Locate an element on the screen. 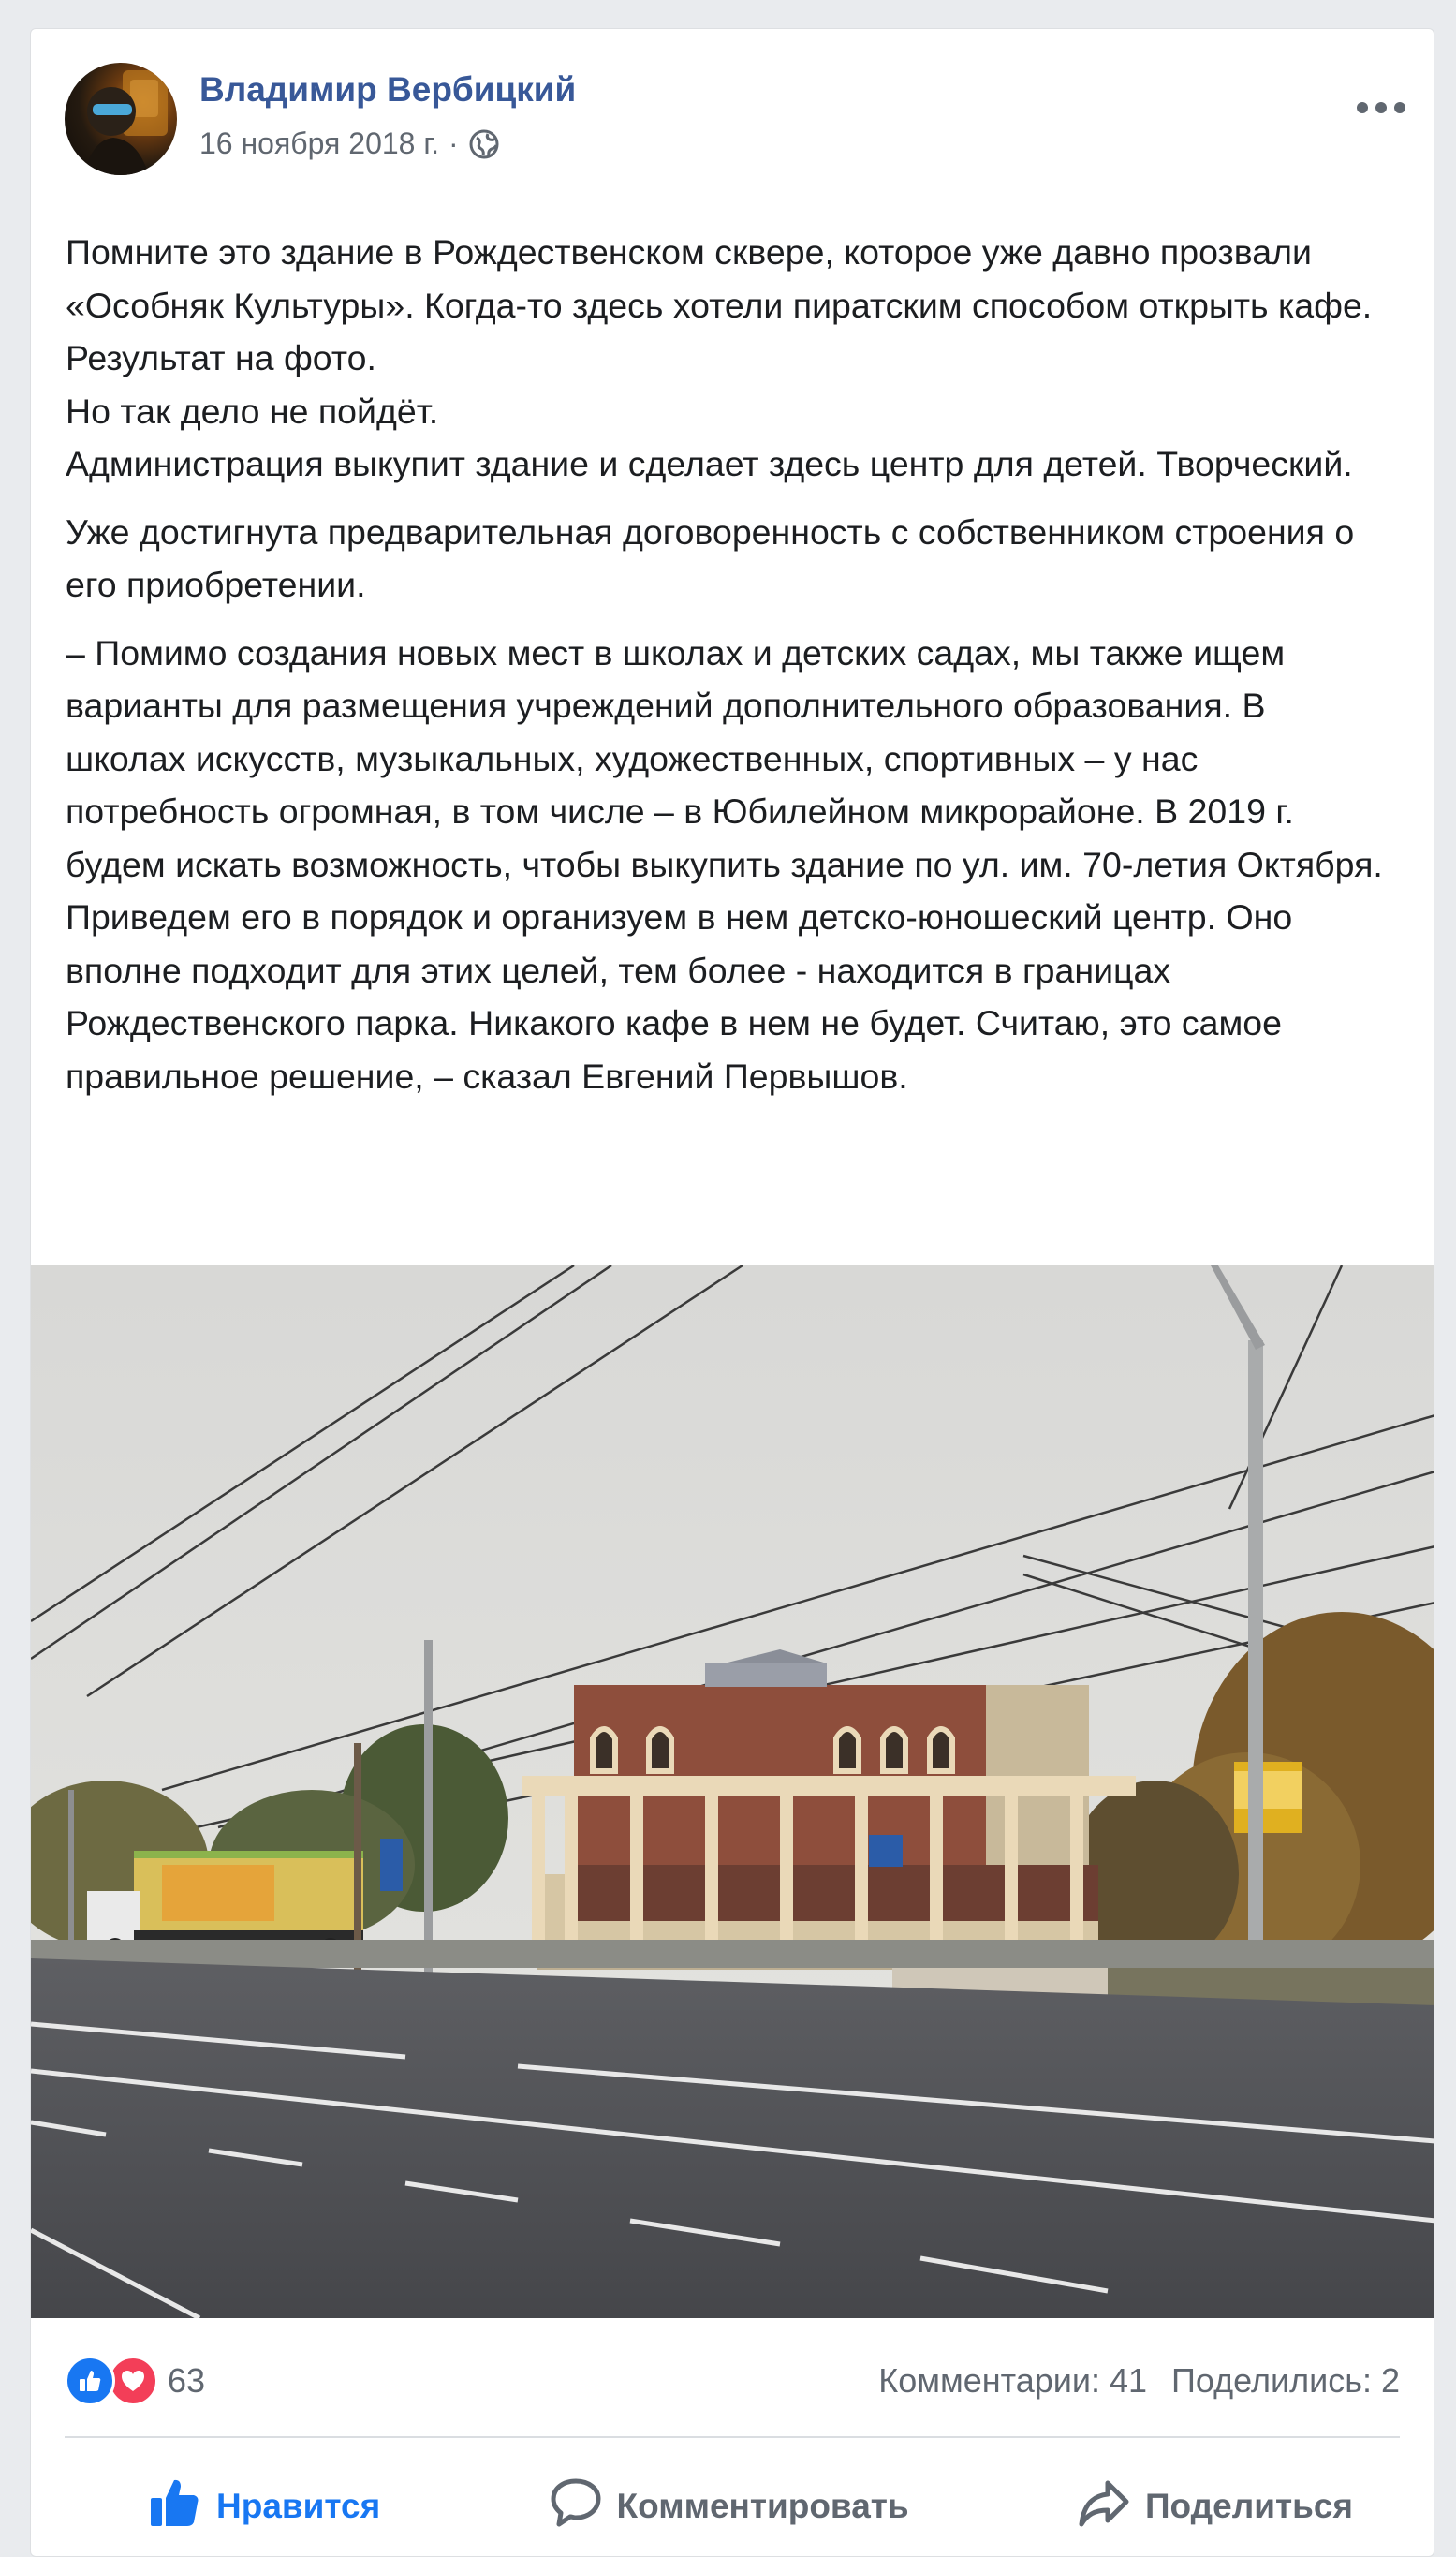 This screenshot has height=2557, width=1456. engagement-counts: Комментарии: 41 Поделились: 2 is located at coordinates (1139, 2381).